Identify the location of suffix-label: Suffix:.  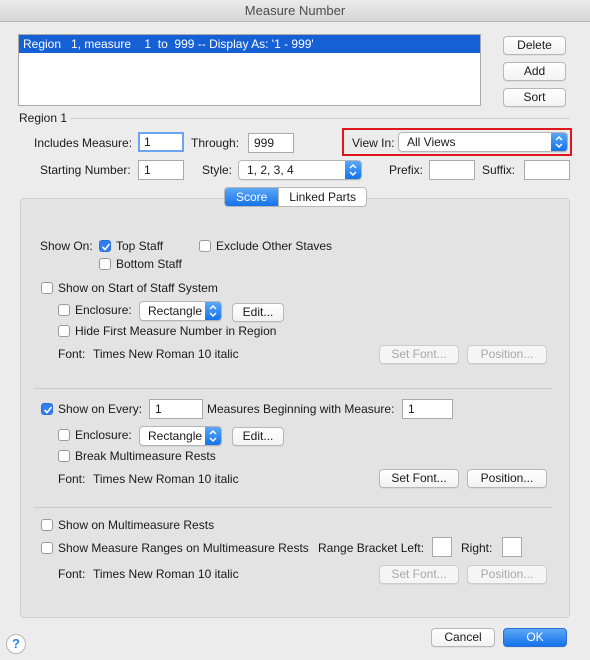
(499, 170).